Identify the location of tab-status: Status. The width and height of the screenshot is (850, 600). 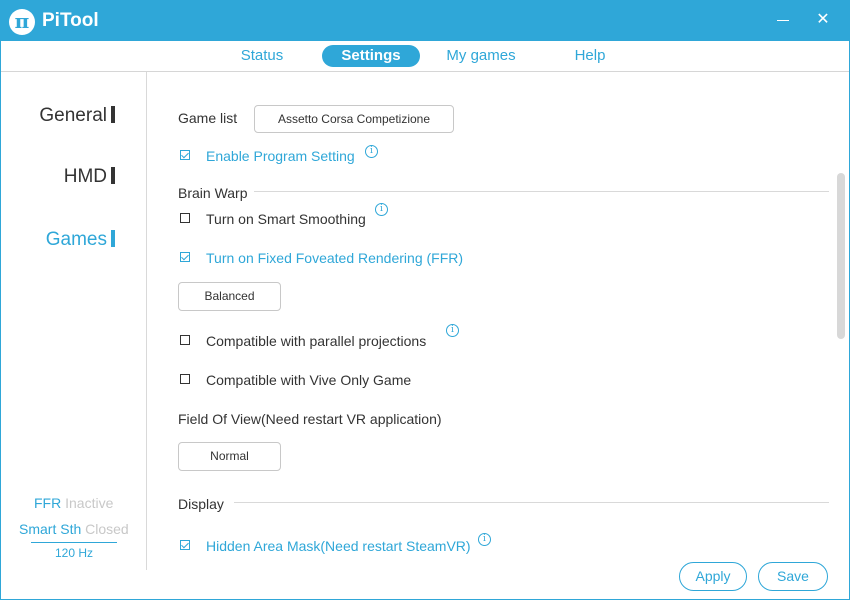
(262, 56).